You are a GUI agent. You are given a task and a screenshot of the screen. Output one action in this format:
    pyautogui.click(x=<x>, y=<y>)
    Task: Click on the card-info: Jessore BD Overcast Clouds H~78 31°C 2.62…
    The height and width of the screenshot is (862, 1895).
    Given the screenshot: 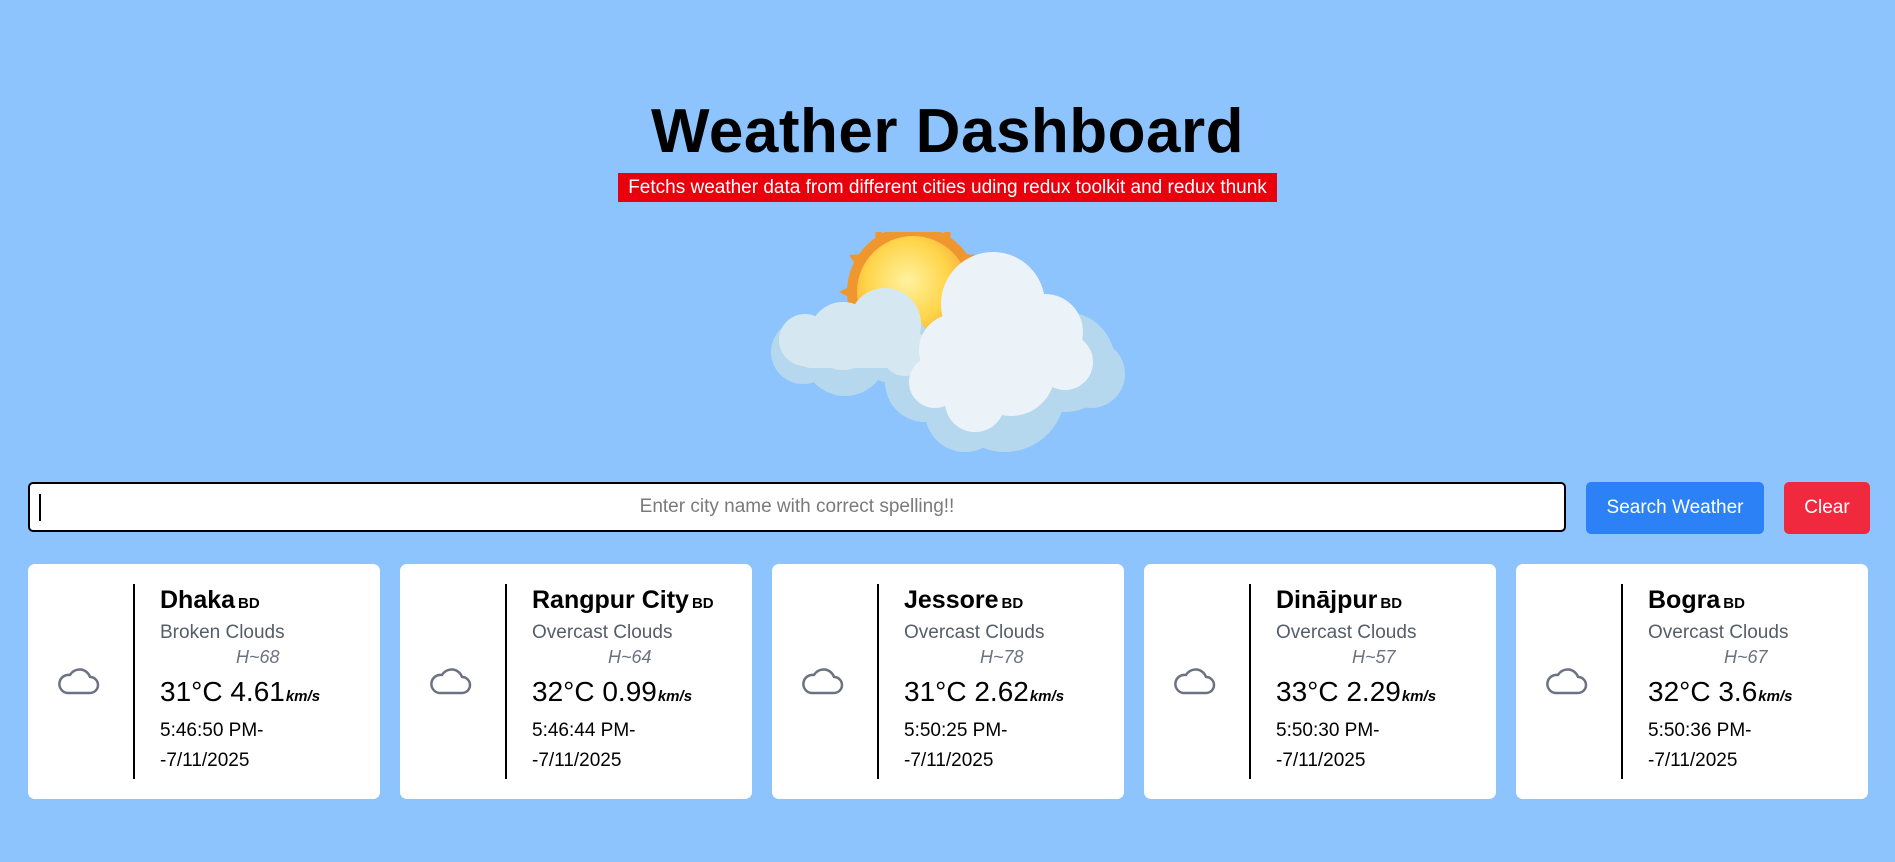 What is the action you would take?
    pyautogui.click(x=1010, y=680)
    